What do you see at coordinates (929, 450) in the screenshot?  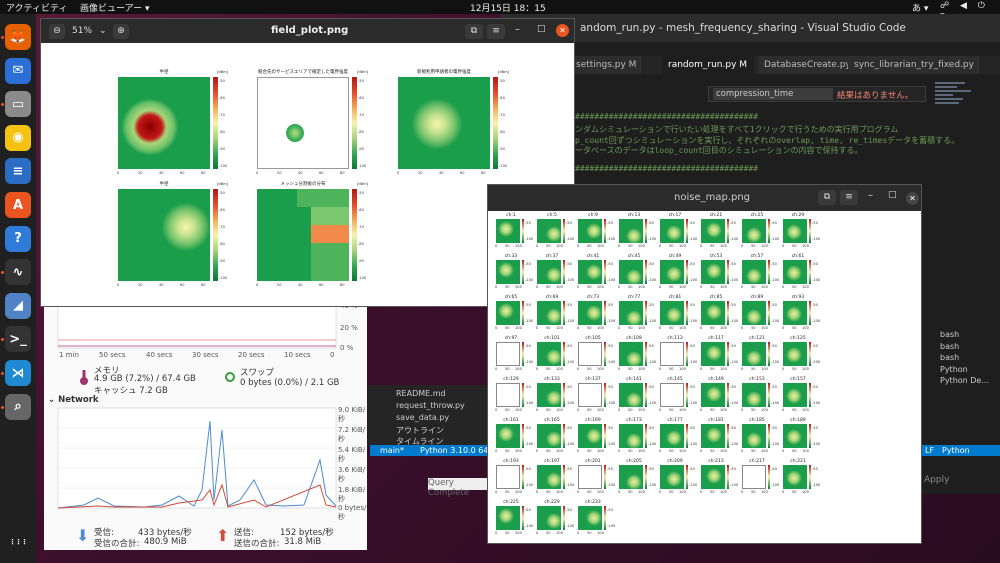 I see `line-ending: LF` at bounding box center [929, 450].